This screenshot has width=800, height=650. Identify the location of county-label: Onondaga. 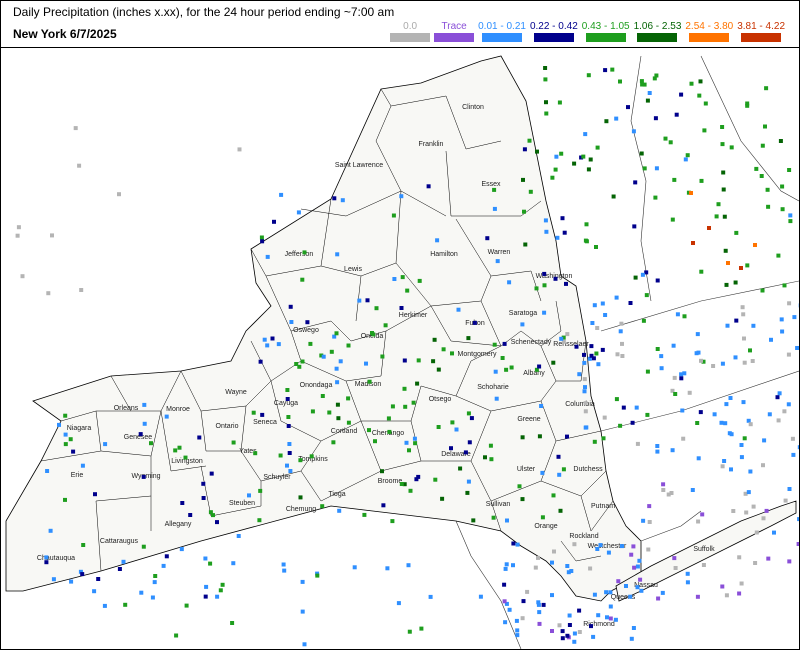
(316, 385).